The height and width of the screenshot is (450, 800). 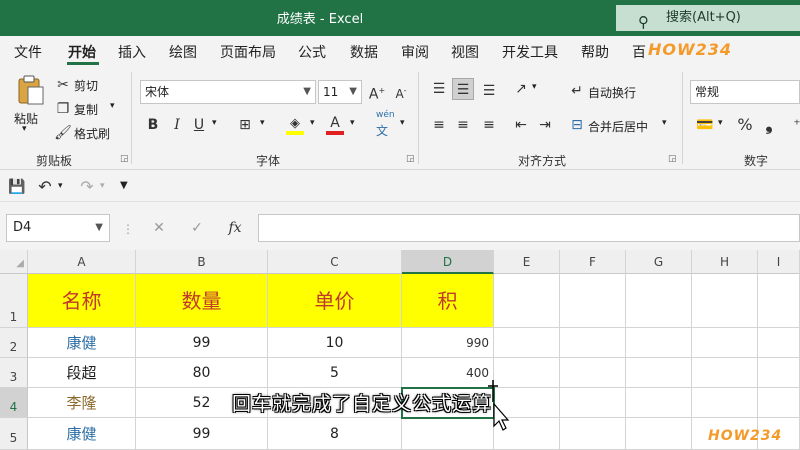 I want to click on align-bottom-icon: ☰, so click(x=489, y=91).